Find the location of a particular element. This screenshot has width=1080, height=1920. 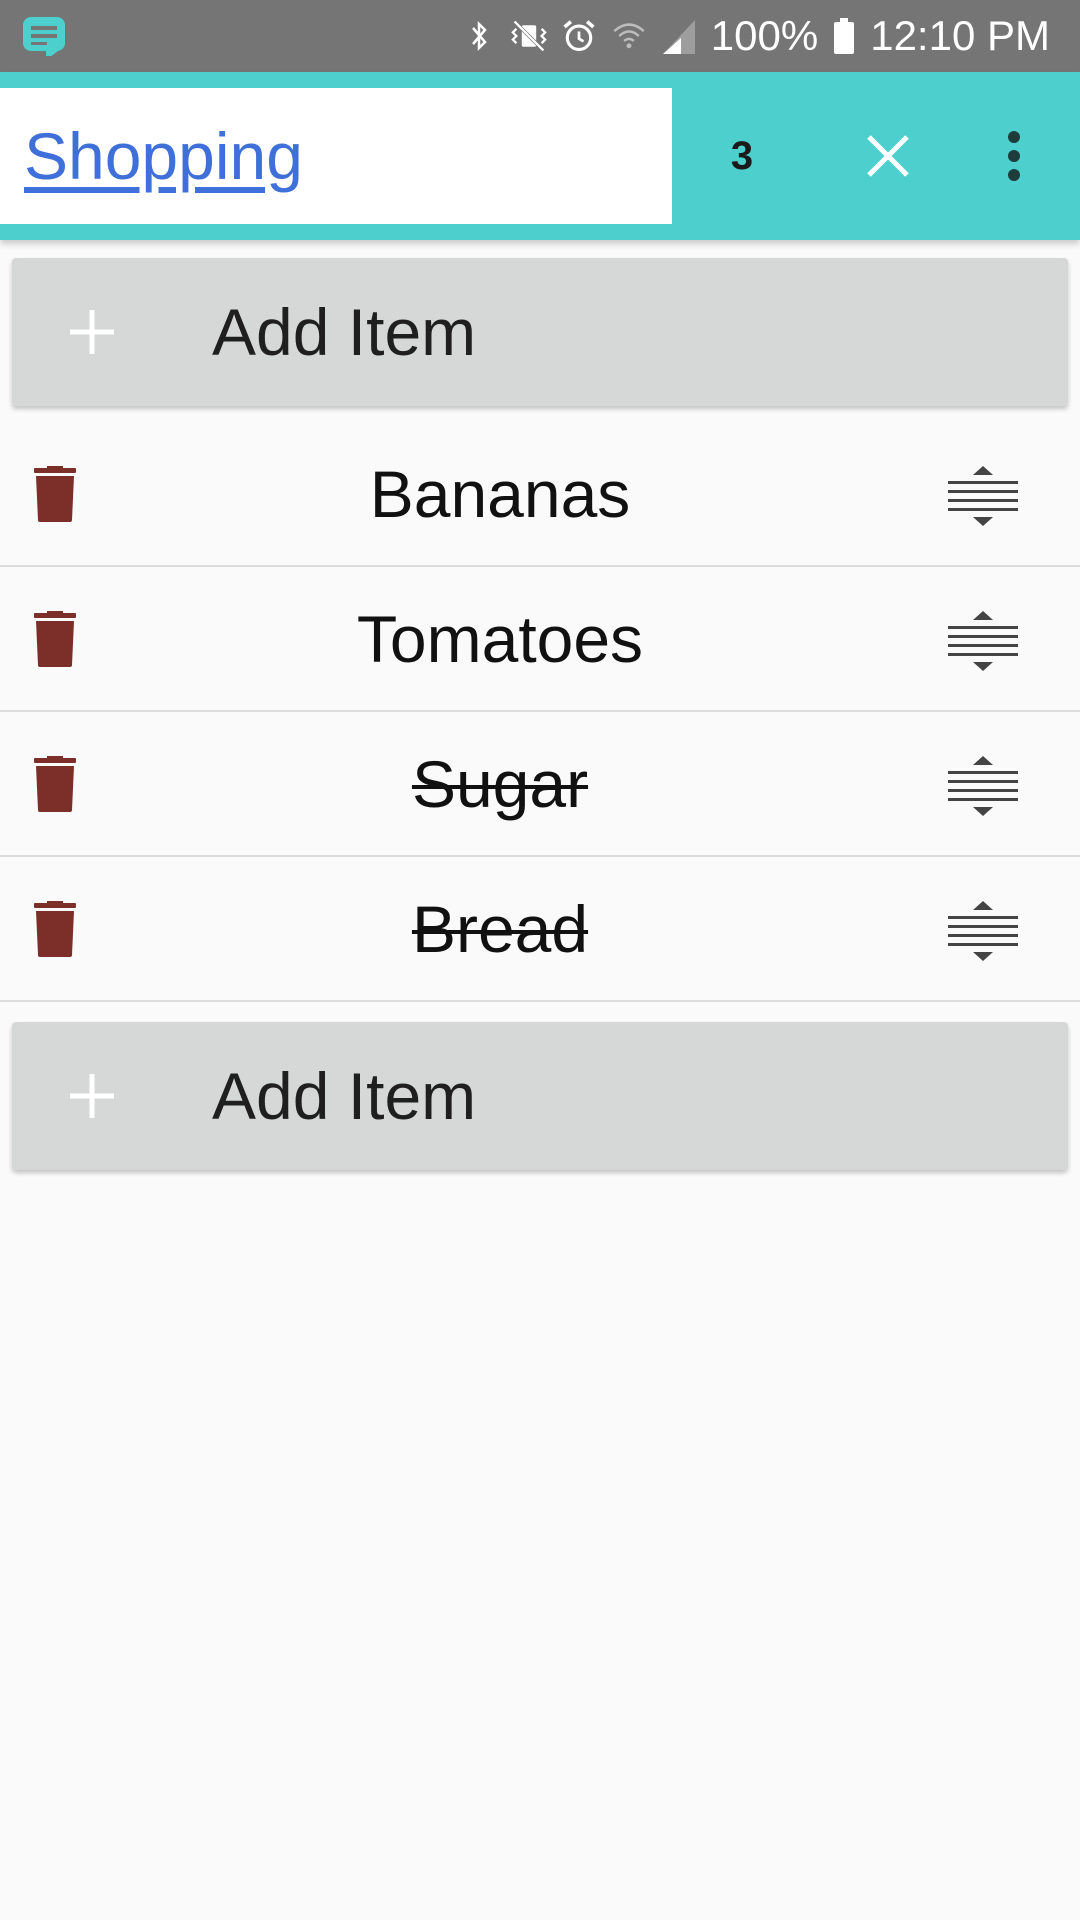

close-button is located at coordinates (888, 156).